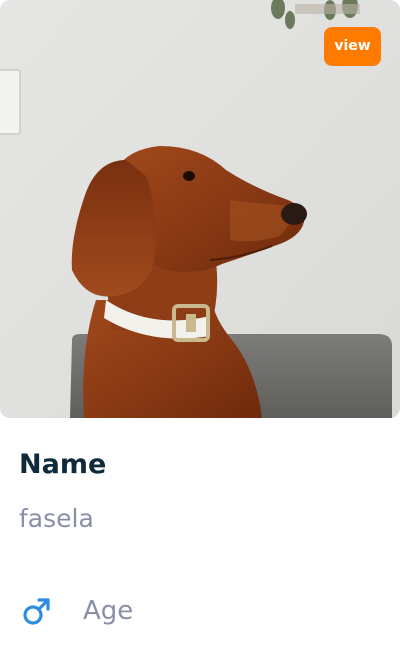 The width and height of the screenshot is (400, 663). What do you see at coordinates (56, 518) in the screenshot?
I see `pet-name: fasela` at bounding box center [56, 518].